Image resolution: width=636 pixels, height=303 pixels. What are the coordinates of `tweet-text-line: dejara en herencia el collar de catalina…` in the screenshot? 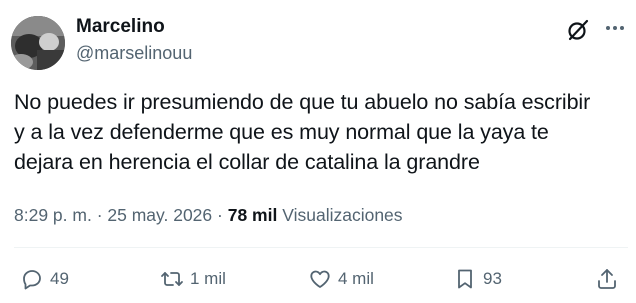 It's located at (247, 162).